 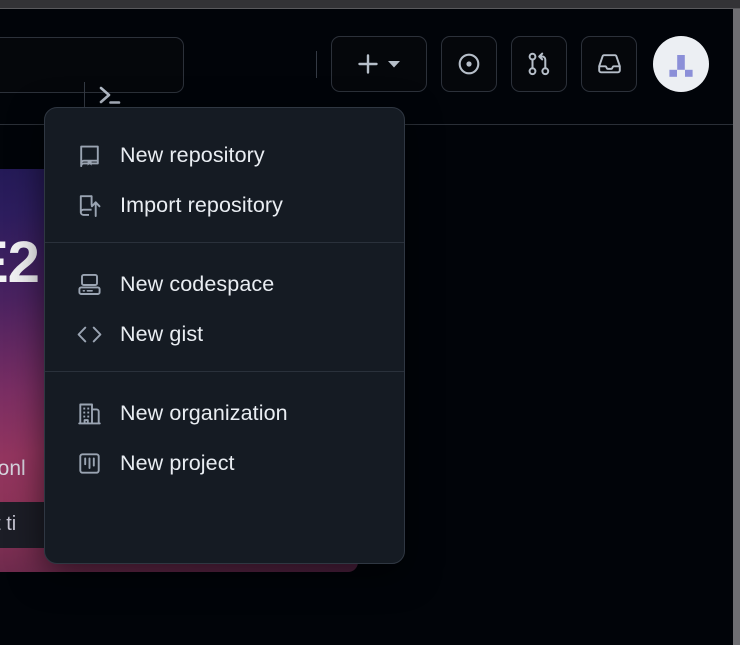 I want to click on header-actions, so click(x=507, y=64).